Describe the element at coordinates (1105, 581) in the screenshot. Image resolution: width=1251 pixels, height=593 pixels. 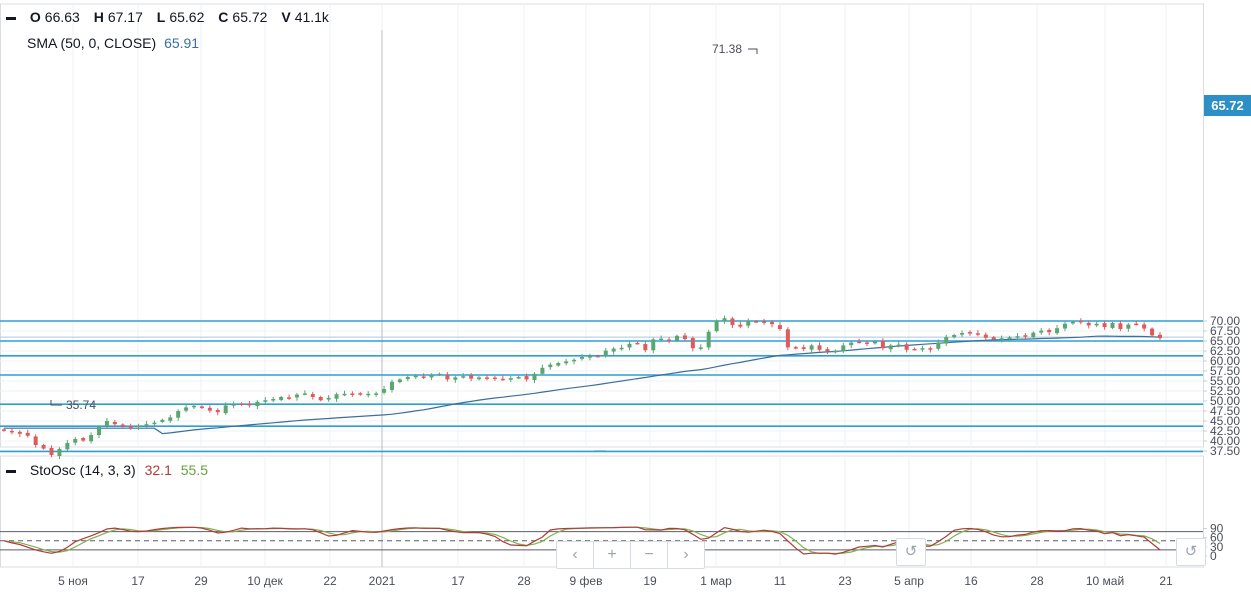
I see `x-tick-label: 10 май` at that location.